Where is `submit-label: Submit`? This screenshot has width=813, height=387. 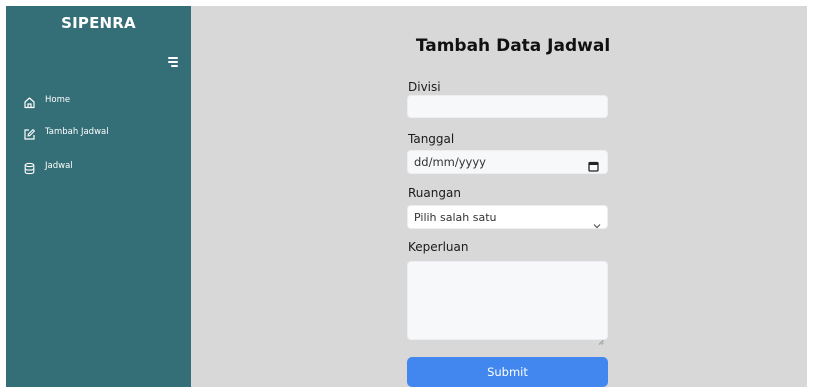
submit-label: Submit is located at coordinates (507, 372).